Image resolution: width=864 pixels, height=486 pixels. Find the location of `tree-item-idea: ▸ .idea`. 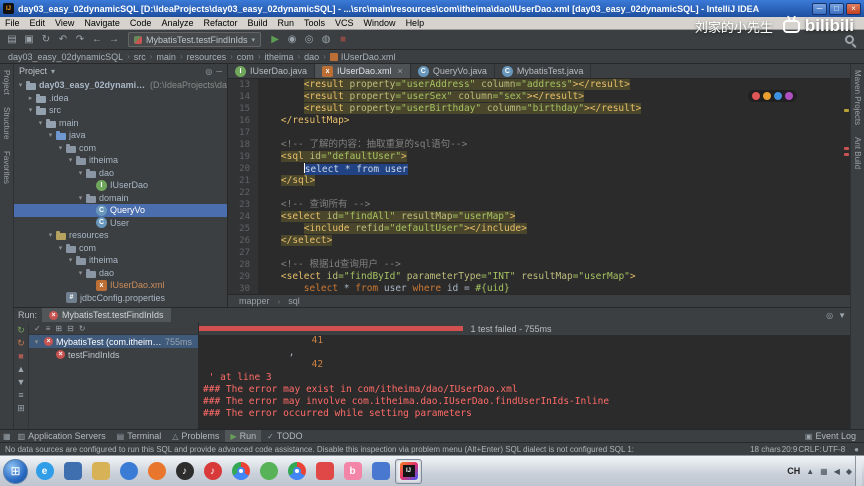

tree-item-idea: ▸ .idea is located at coordinates (120, 98).